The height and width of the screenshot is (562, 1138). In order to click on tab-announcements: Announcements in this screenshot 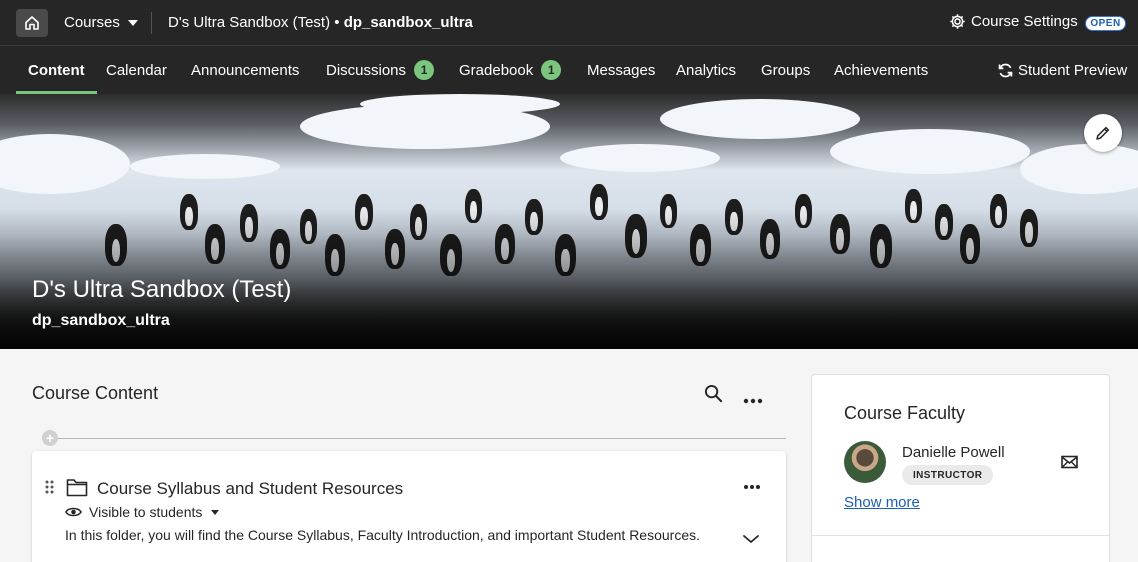, I will do `click(245, 70)`.